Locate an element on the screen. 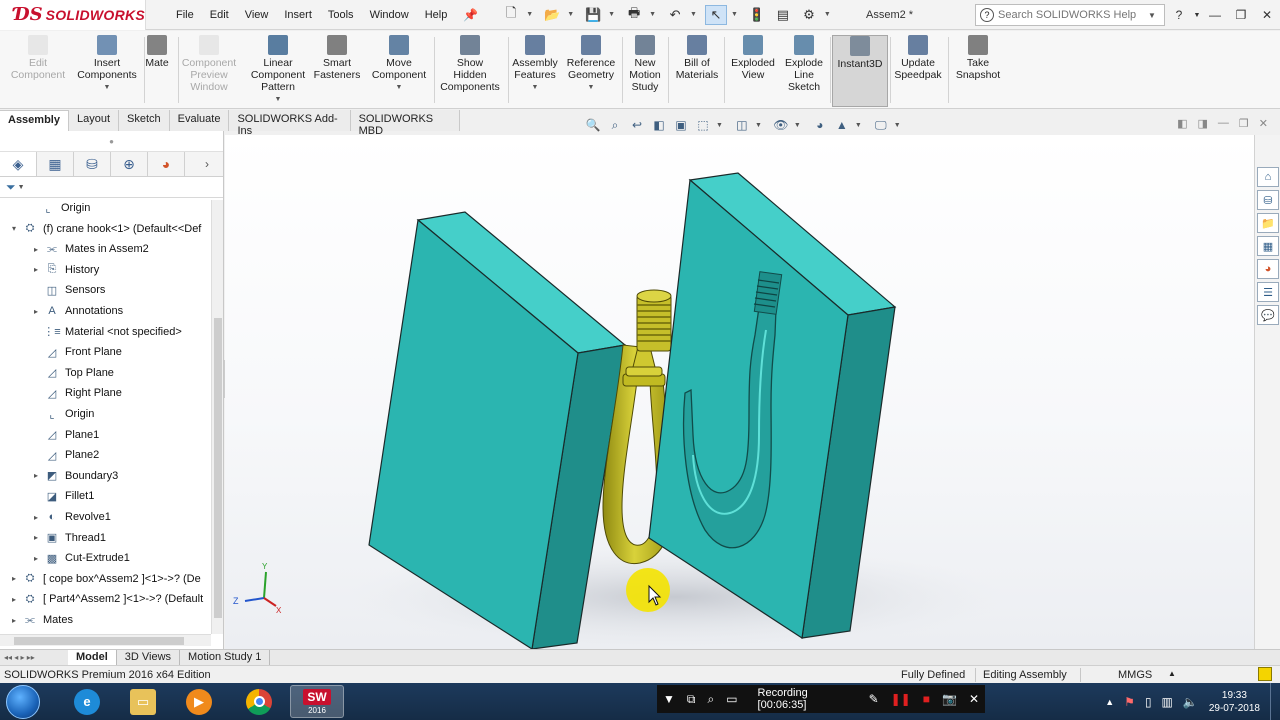 The height and width of the screenshot is (720, 1280). display-style-dropdown-icon: ▼ is located at coordinates (758, 125).